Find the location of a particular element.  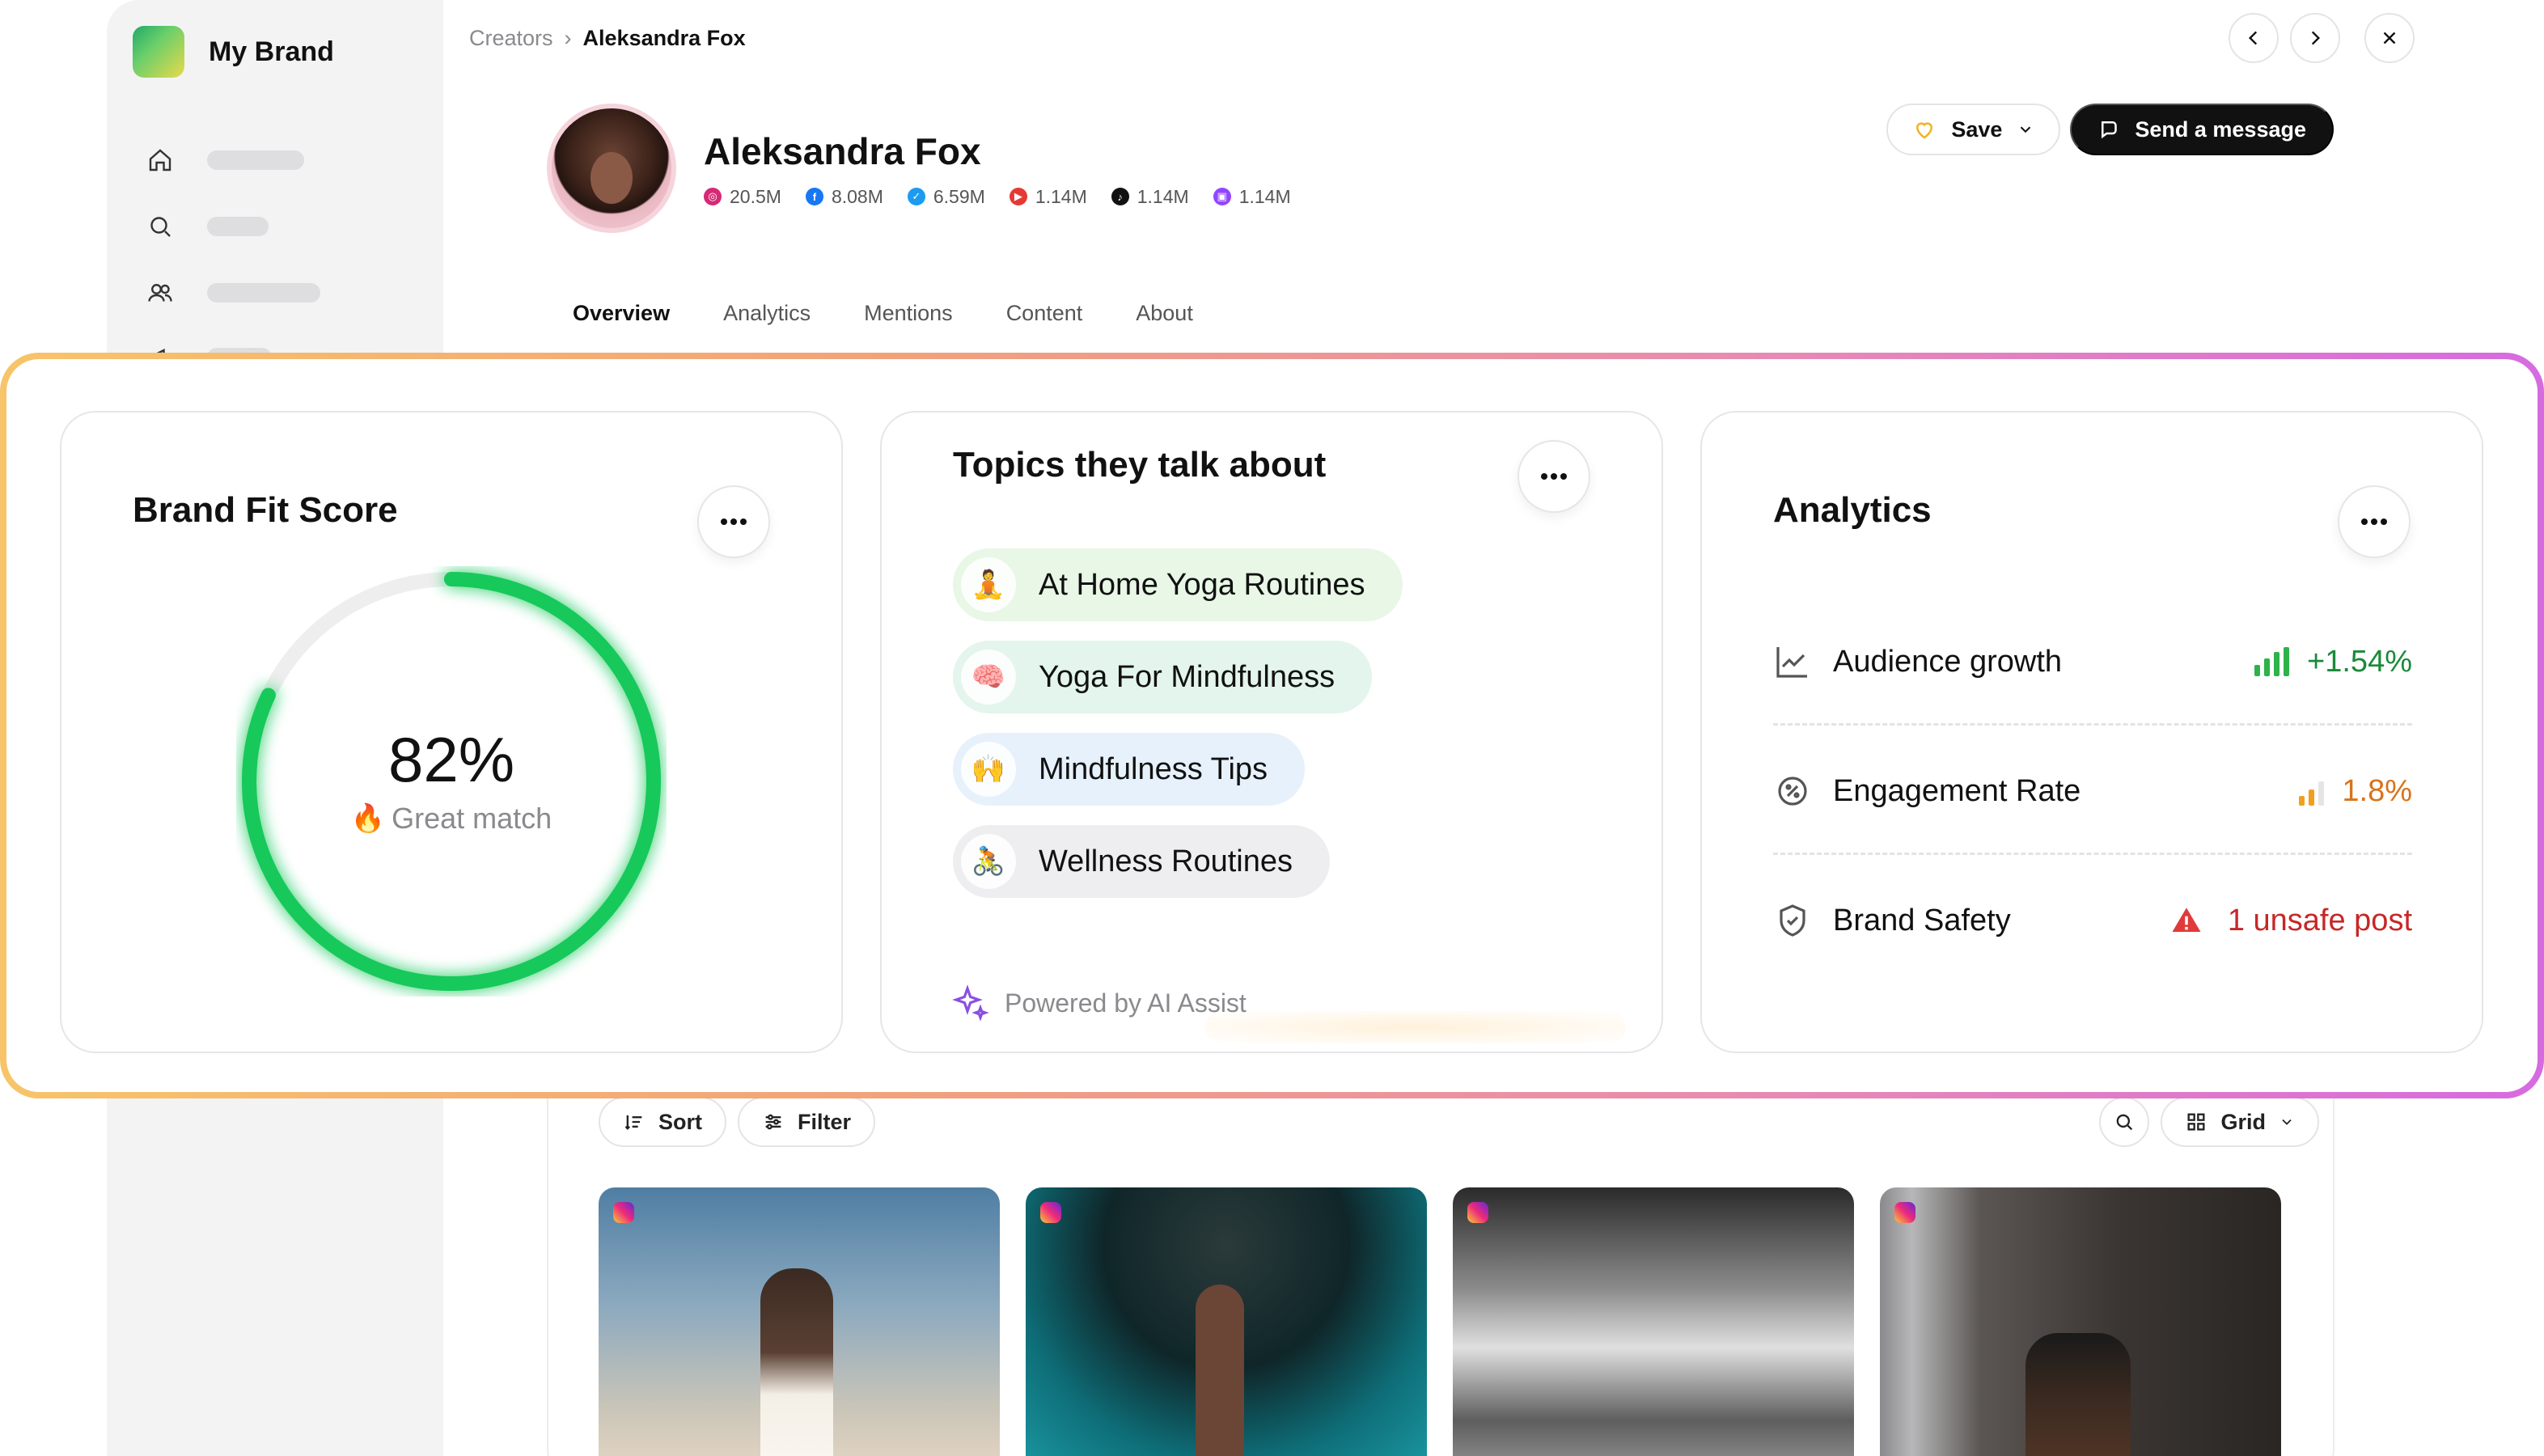

metric-brand-safety: Brand Safety 1 unsafe post is located at coordinates (2092, 920).